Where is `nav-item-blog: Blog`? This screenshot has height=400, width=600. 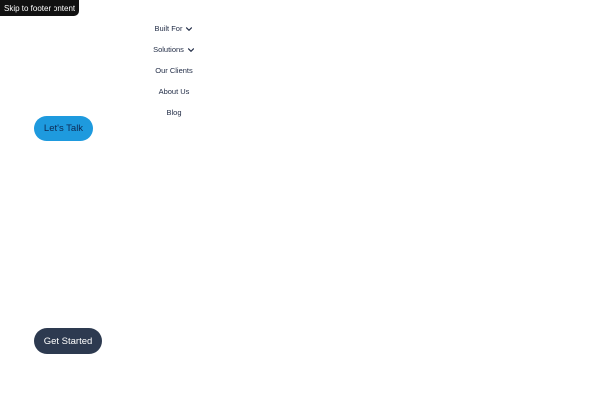
nav-item-blog: Blog is located at coordinates (174, 112).